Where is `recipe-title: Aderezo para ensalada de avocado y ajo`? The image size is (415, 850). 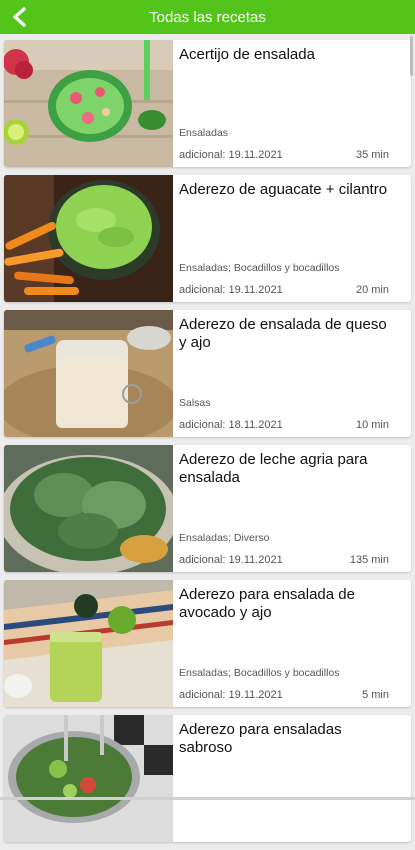 recipe-title: Aderezo para ensalada de avocado y ajo is located at coordinates (284, 604).